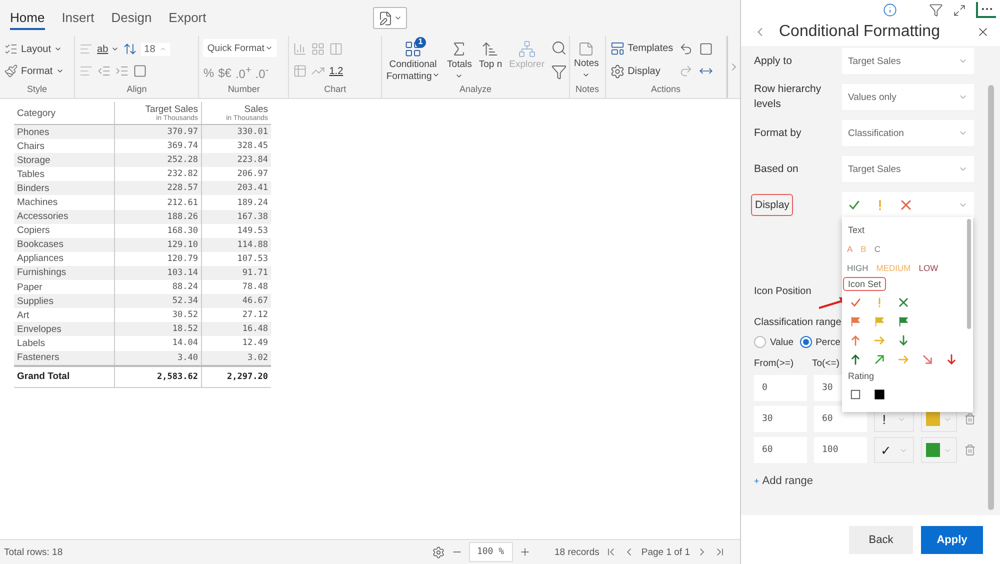 The image size is (1000, 564). What do you see at coordinates (158, 377) in the screenshot?
I see `total-cell: 2,583.62` at bounding box center [158, 377].